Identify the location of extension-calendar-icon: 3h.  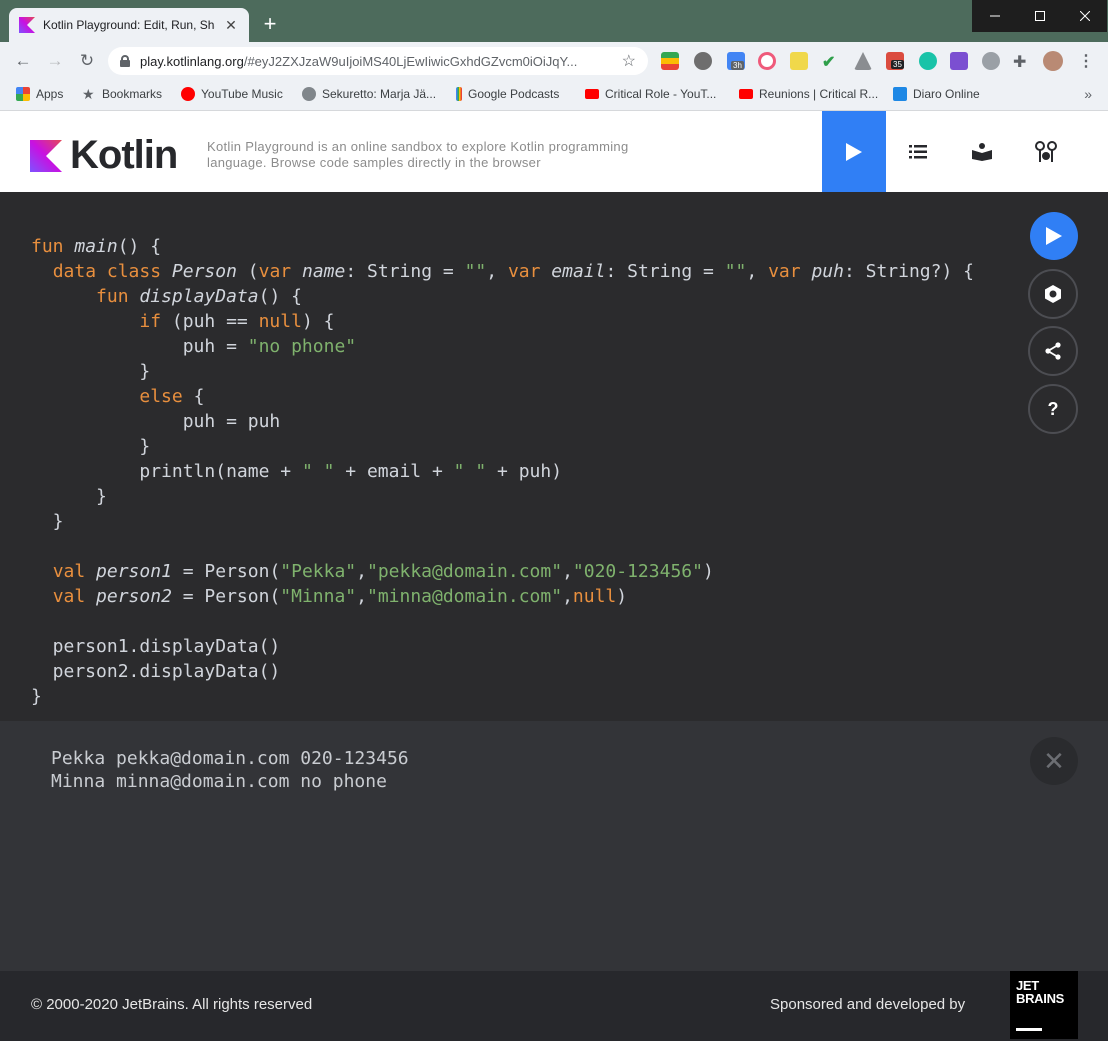
(736, 61).